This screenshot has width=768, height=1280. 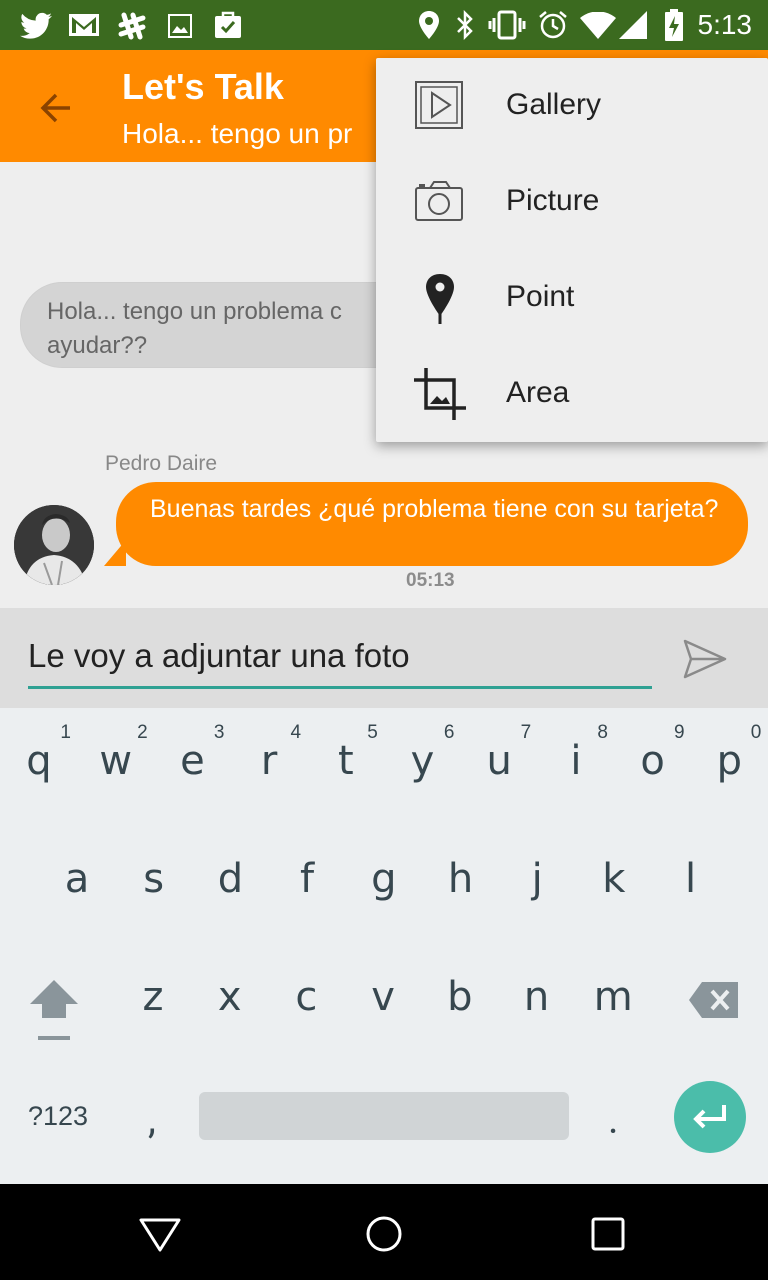 I want to click on message-input-bar, so click(x=384, y=658).